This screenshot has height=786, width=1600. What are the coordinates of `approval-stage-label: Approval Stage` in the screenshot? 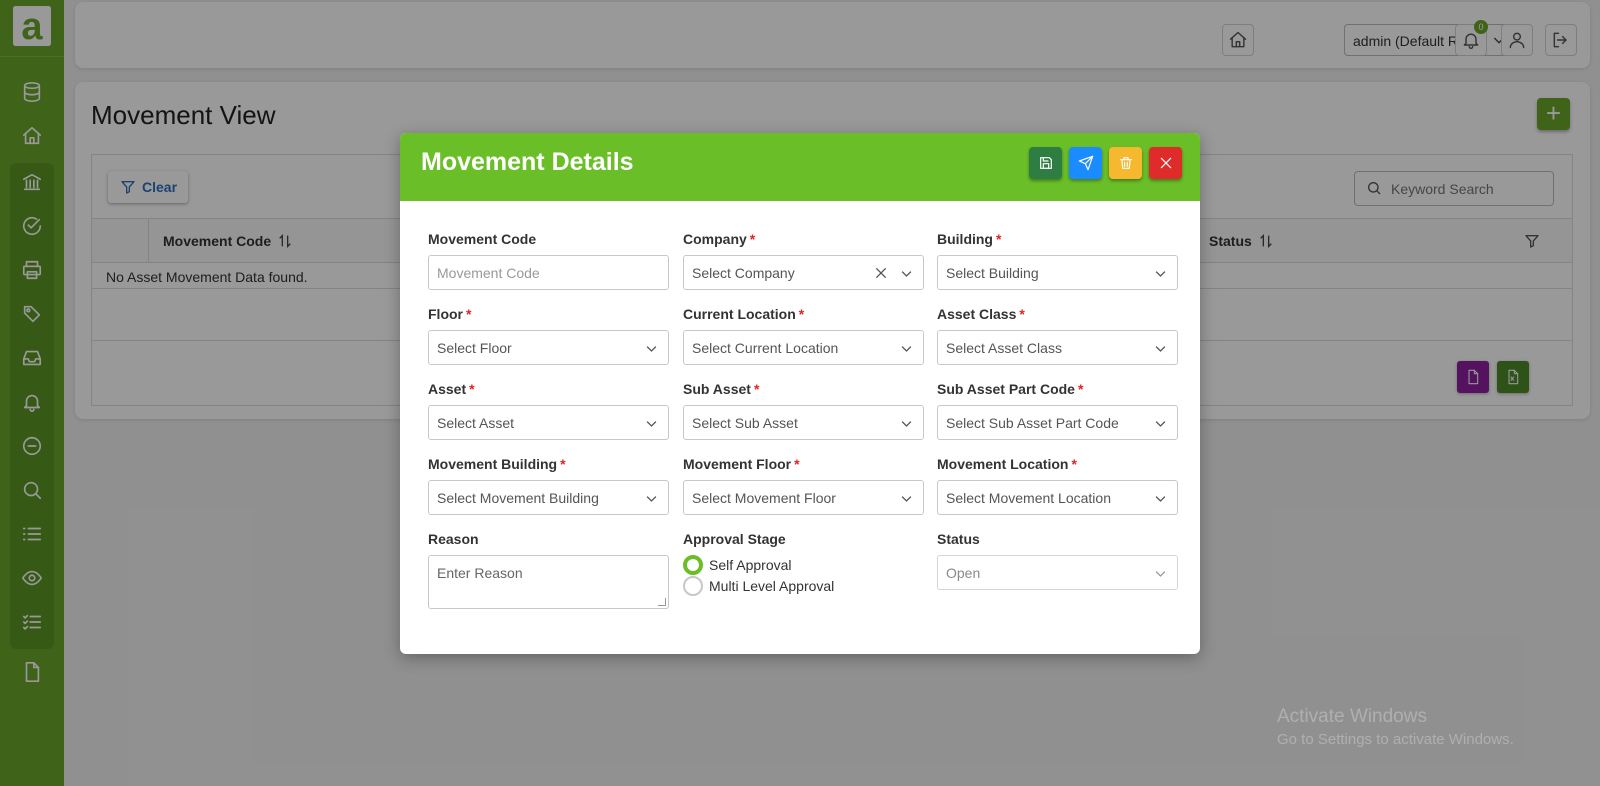 It's located at (734, 539).